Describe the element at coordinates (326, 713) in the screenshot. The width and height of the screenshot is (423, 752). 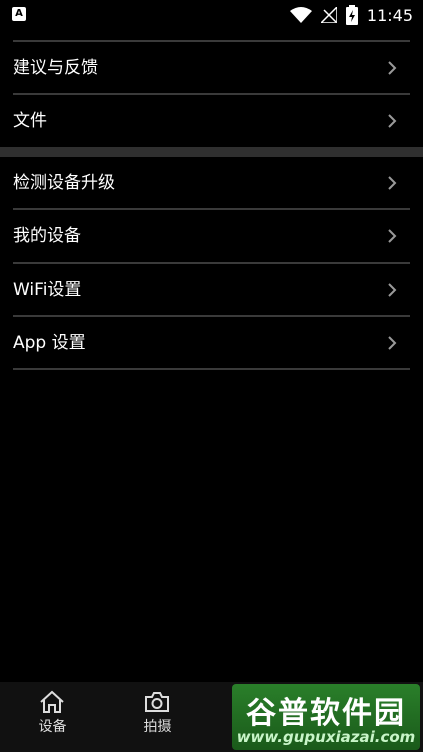
I see `watermark-title: 谷普软件园` at that location.